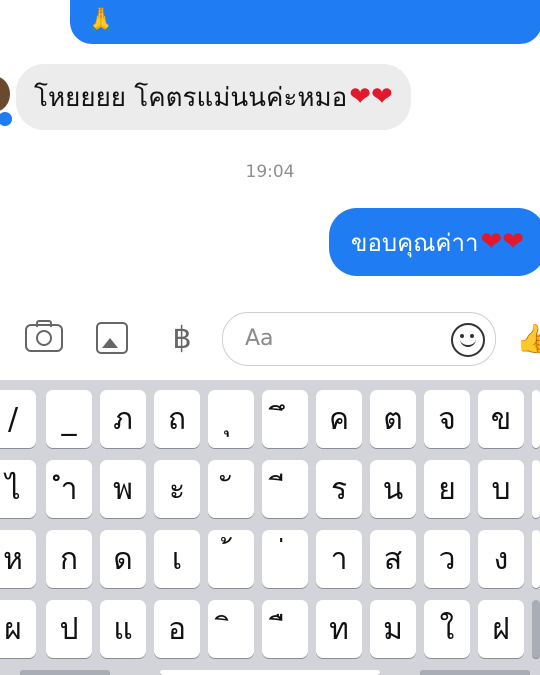 The height and width of the screenshot is (675, 540). I want to click on key: ย, so click(447, 489).